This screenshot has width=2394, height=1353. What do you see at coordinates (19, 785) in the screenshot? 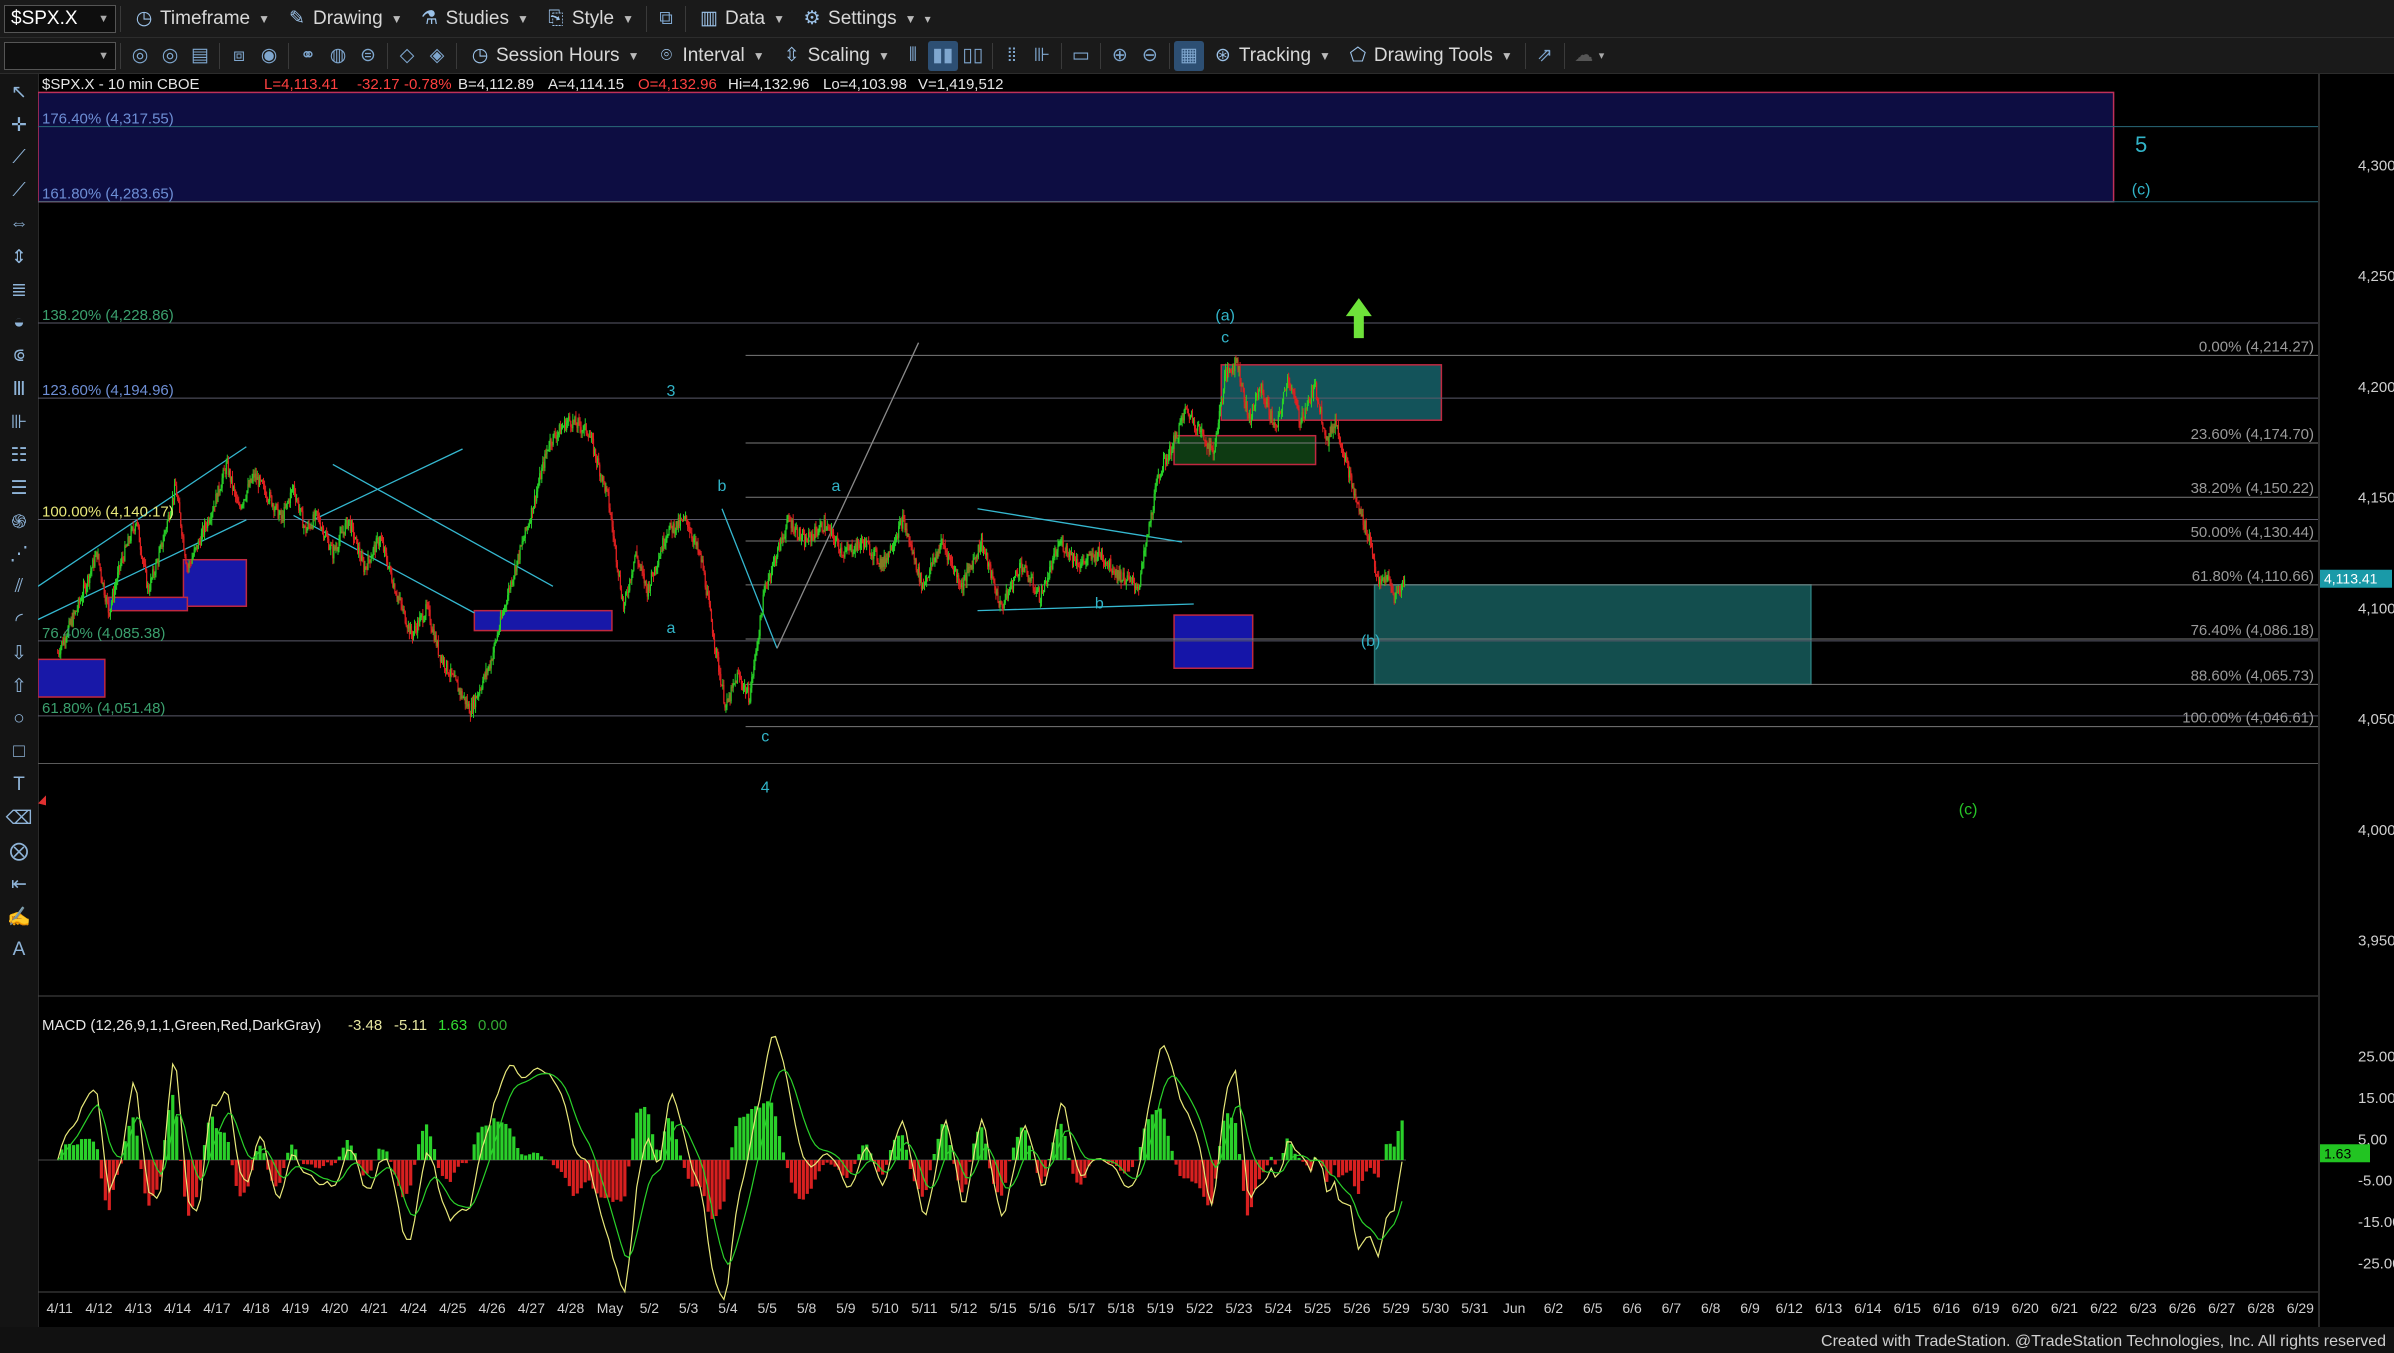
I see `text-icon: T` at bounding box center [19, 785].